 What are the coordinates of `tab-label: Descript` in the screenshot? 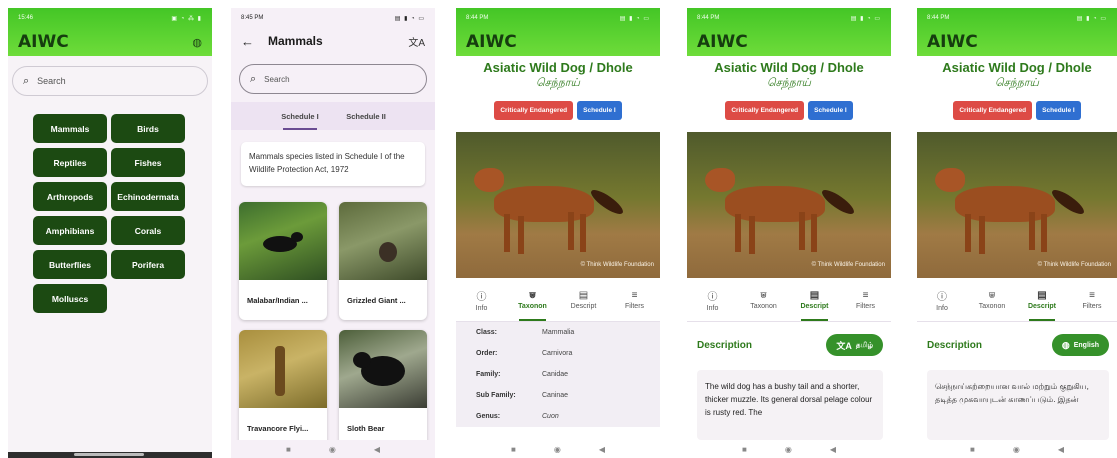 It's located at (583, 306).